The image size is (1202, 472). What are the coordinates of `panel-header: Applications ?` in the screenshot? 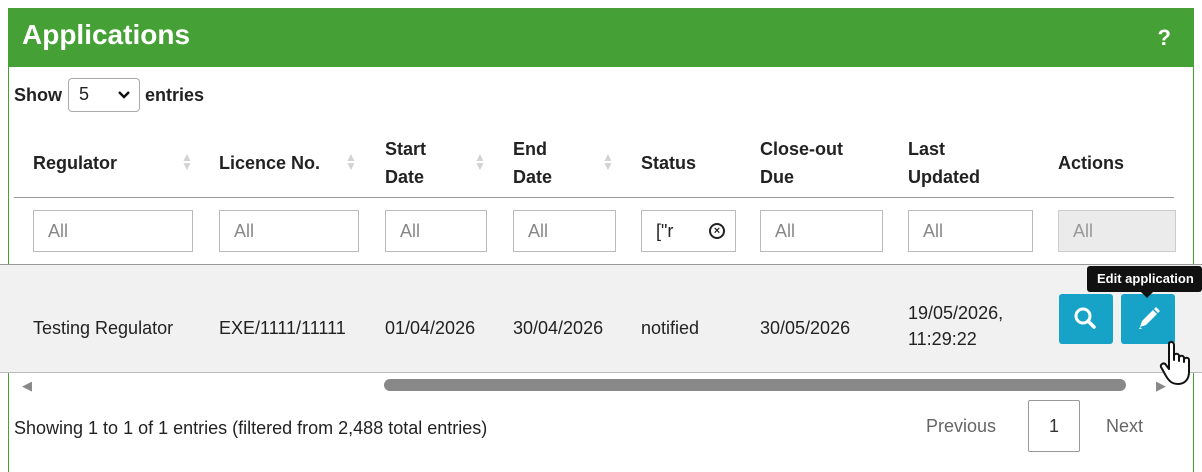 It's located at (601, 38).